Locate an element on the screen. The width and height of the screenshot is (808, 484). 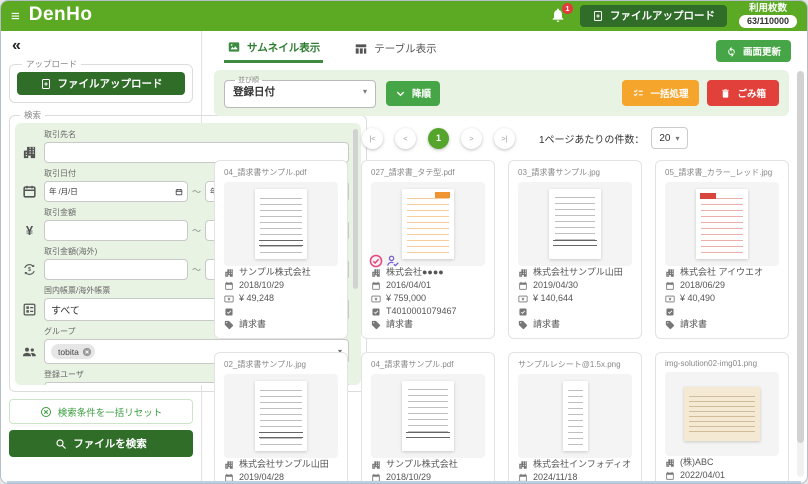
search-files-button: ファイルを検索 is located at coordinates (101, 443).